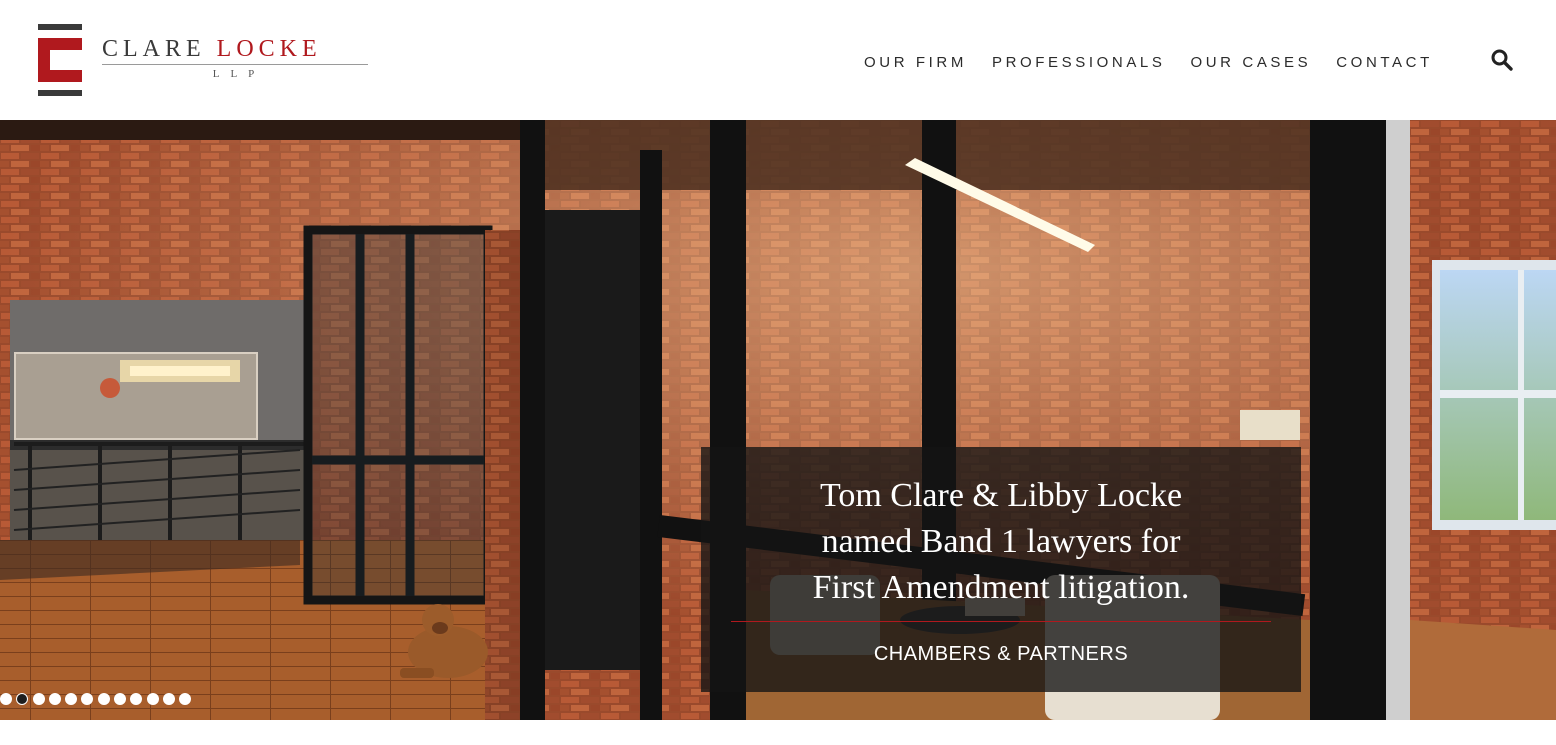 The height and width of the screenshot is (745, 1556). Describe the element at coordinates (1250, 62) in the screenshot. I see `nav-our-cases: OUR CASES` at that location.